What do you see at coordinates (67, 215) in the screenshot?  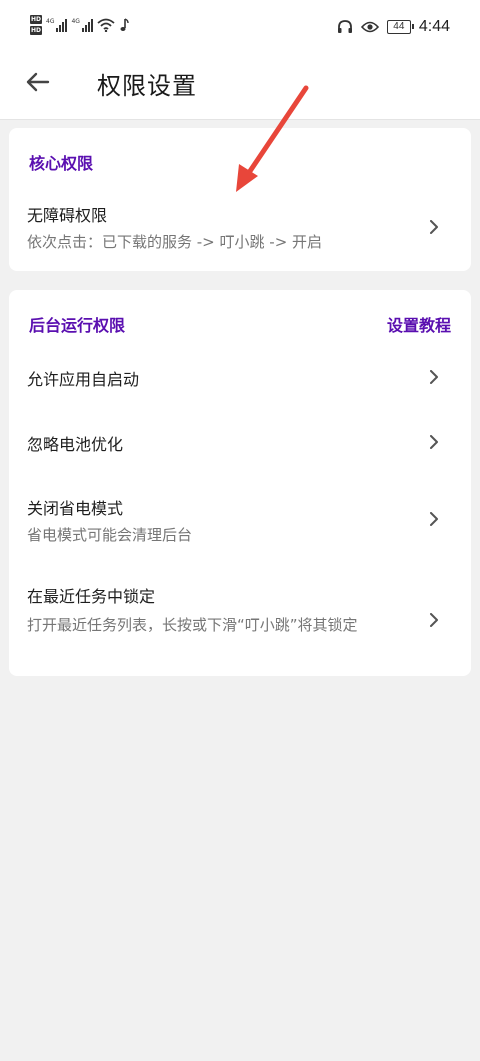 I see `row-title: 无障碍权限` at bounding box center [67, 215].